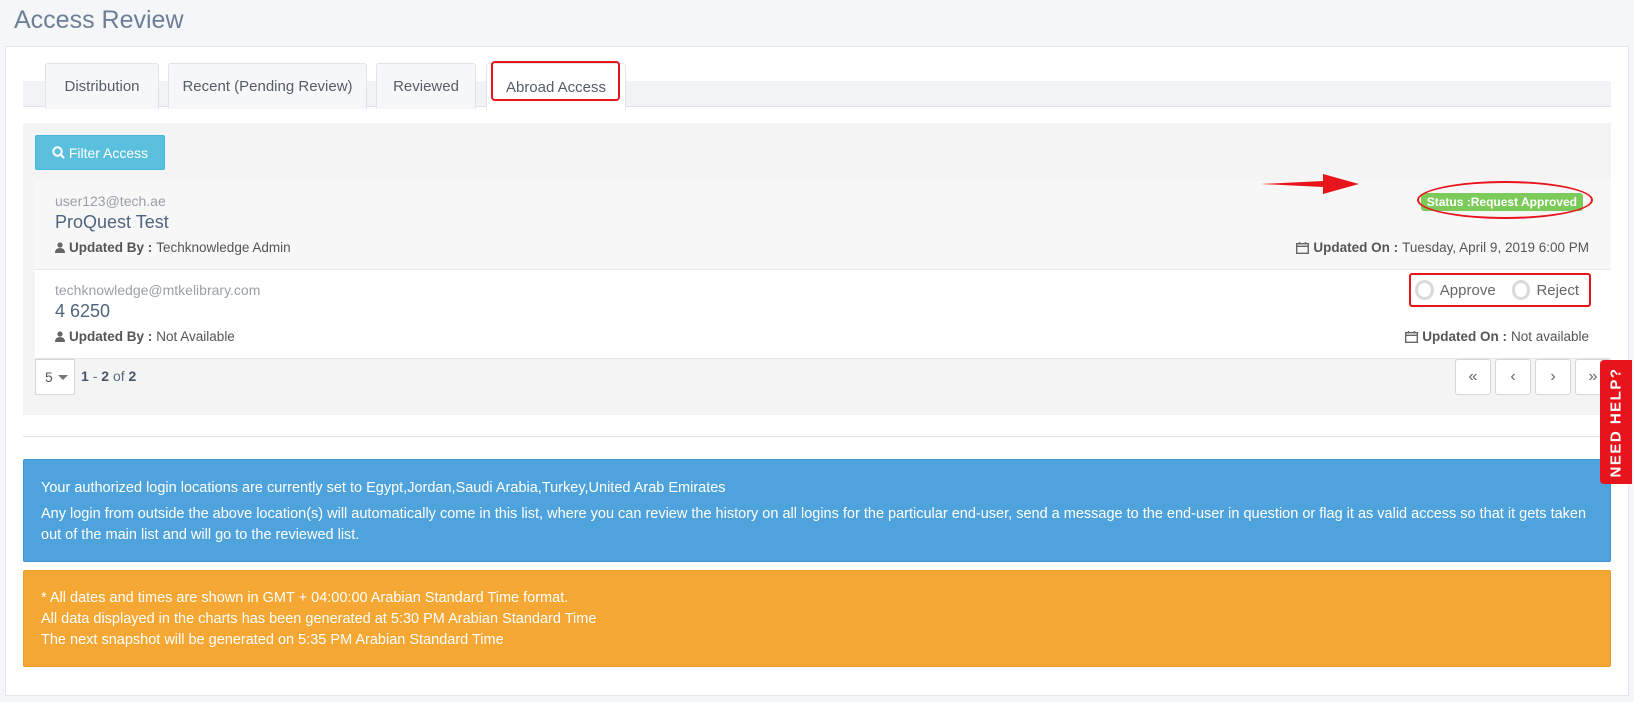  What do you see at coordinates (85, 376) in the screenshot?
I see `range-from: 1` at bounding box center [85, 376].